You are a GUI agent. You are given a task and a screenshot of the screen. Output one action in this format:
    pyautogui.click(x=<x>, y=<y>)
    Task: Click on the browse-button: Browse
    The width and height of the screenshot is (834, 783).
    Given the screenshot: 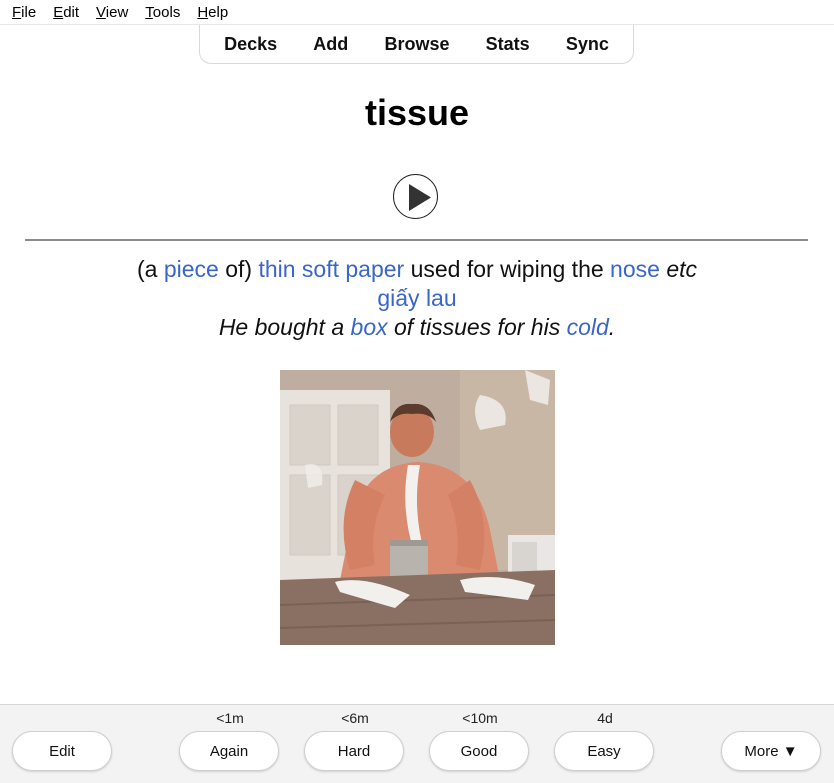 What is the action you would take?
    pyautogui.click(x=416, y=44)
    